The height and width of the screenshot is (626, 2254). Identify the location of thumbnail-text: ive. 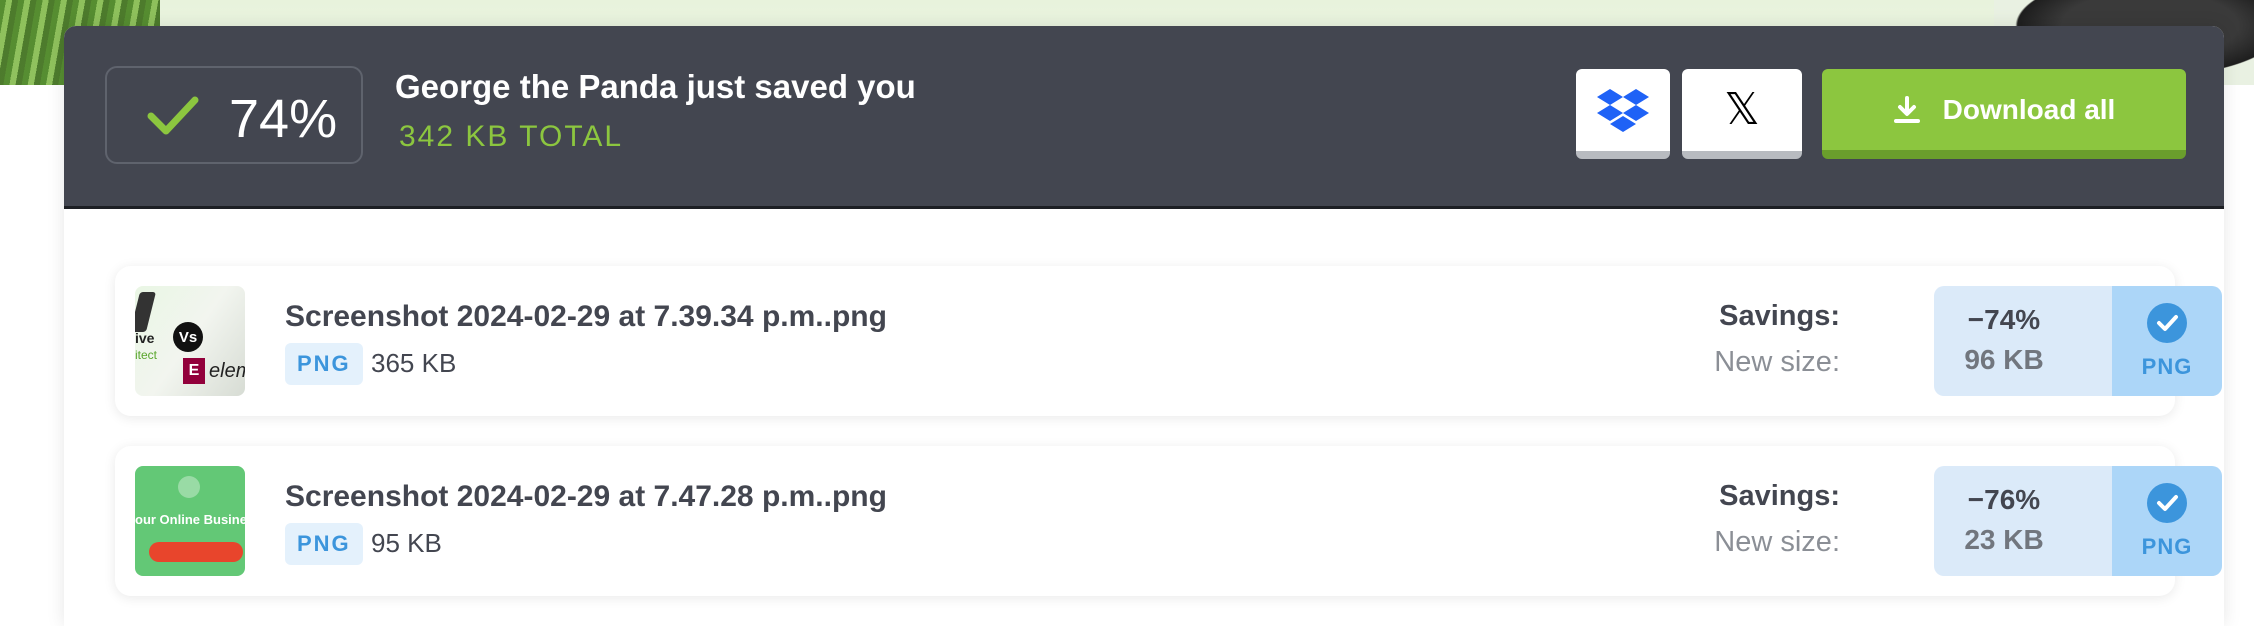
(145, 338).